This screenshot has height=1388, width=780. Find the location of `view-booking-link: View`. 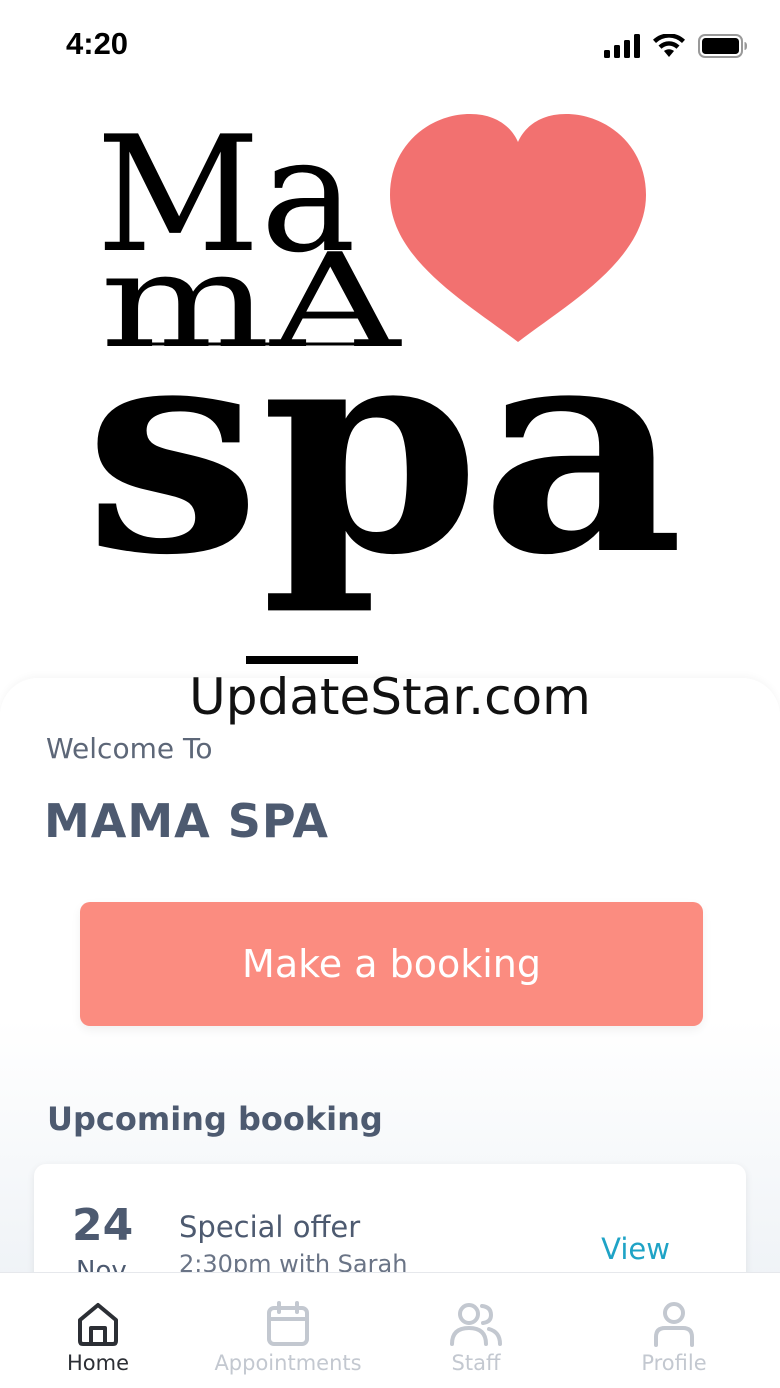

view-booking-link: View is located at coordinates (635, 1249).